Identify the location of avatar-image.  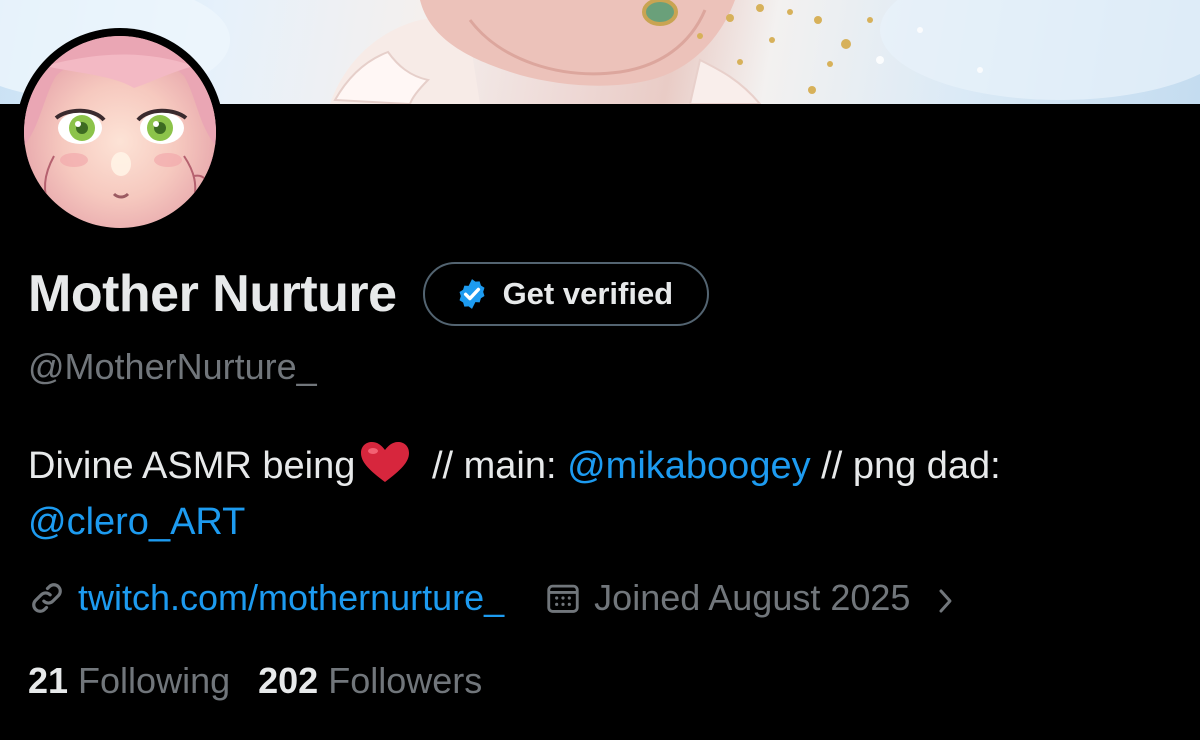
(120, 132).